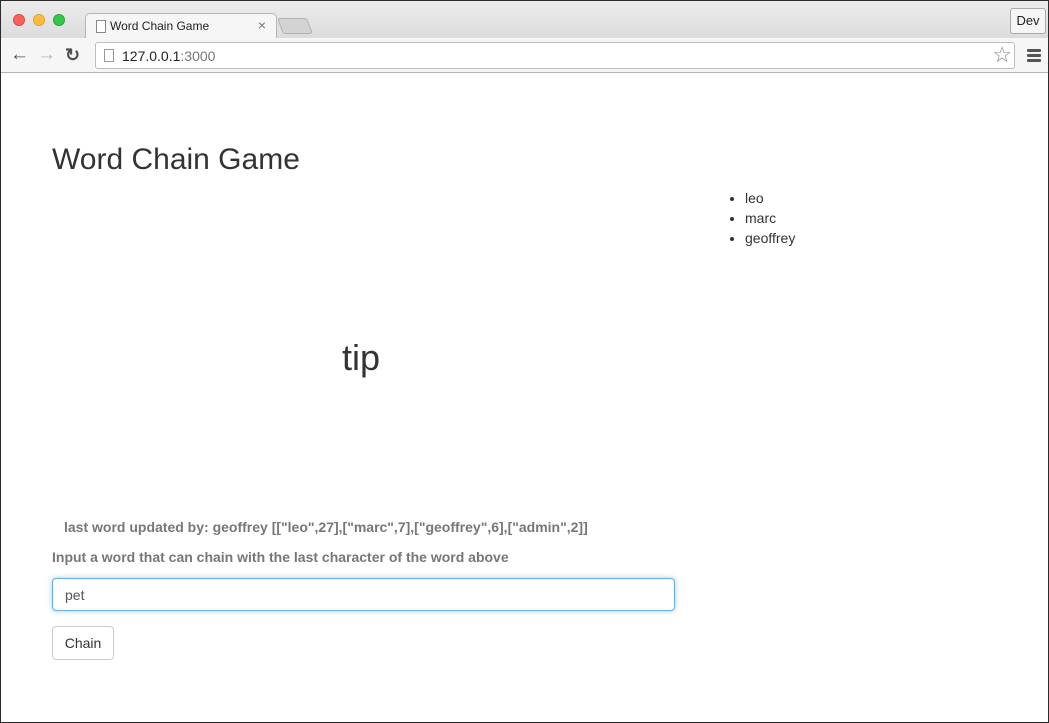  What do you see at coordinates (770, 198) in the screenshot?
I see `player-item: leo` at bounding box center [770, 198].